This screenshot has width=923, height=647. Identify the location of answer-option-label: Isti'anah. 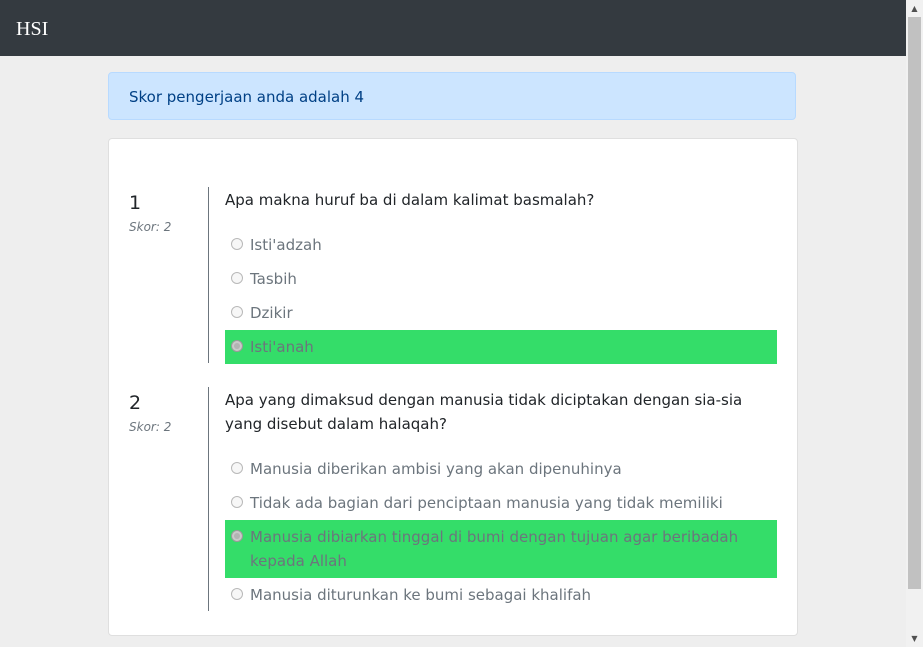
(282, 347).